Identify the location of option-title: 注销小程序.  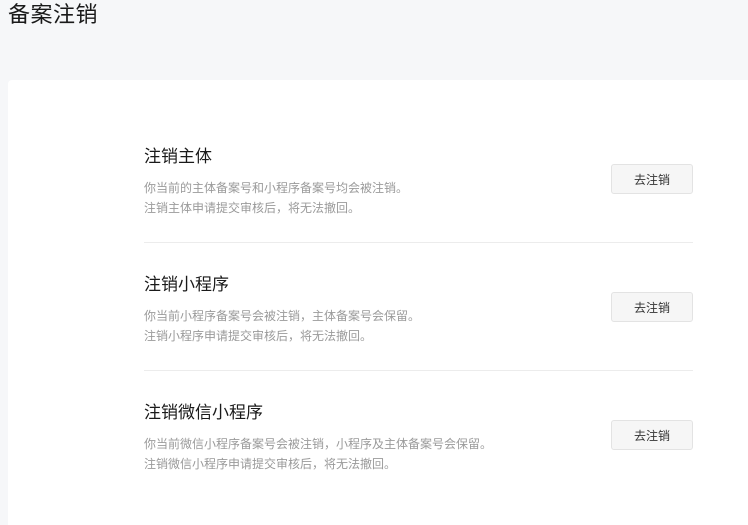
(186, 285).